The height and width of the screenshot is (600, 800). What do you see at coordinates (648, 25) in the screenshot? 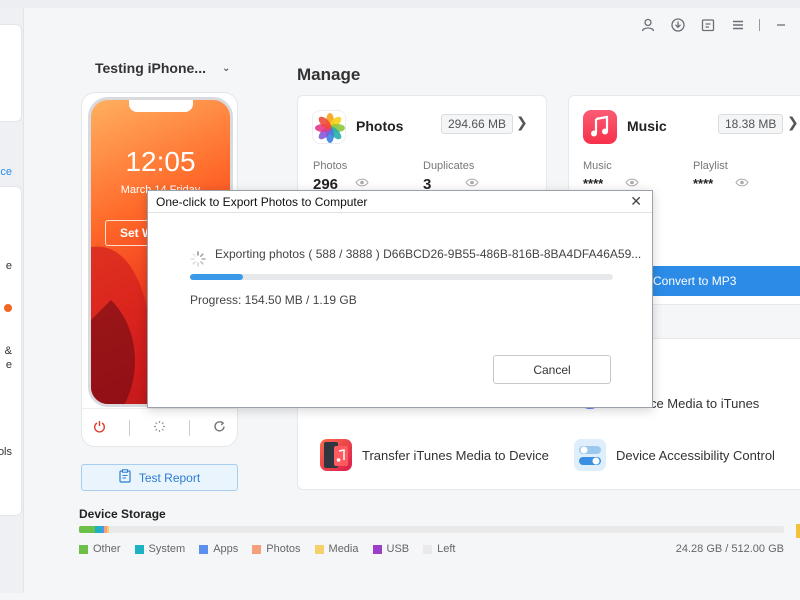
I see `user-icon` at bounding box center [648, 25].